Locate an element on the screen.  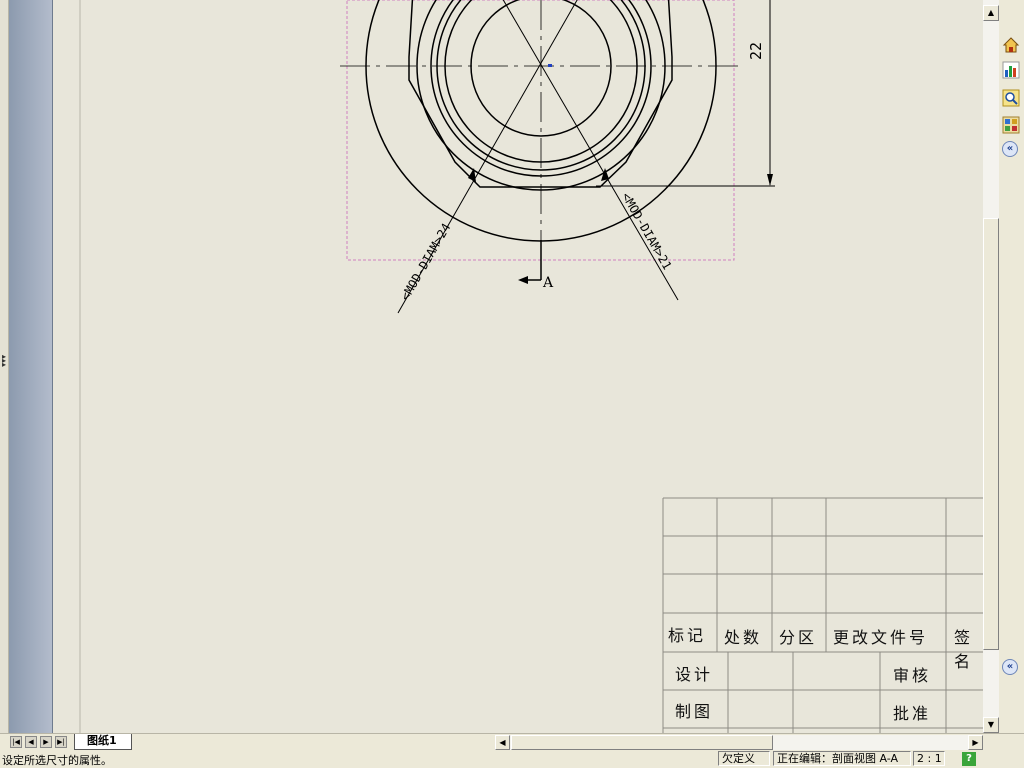
sheet-tab-bar: |◀ ◀ ▶ ▶| 图纸1 ◀ ▶ is located at coordinates (512, 742).